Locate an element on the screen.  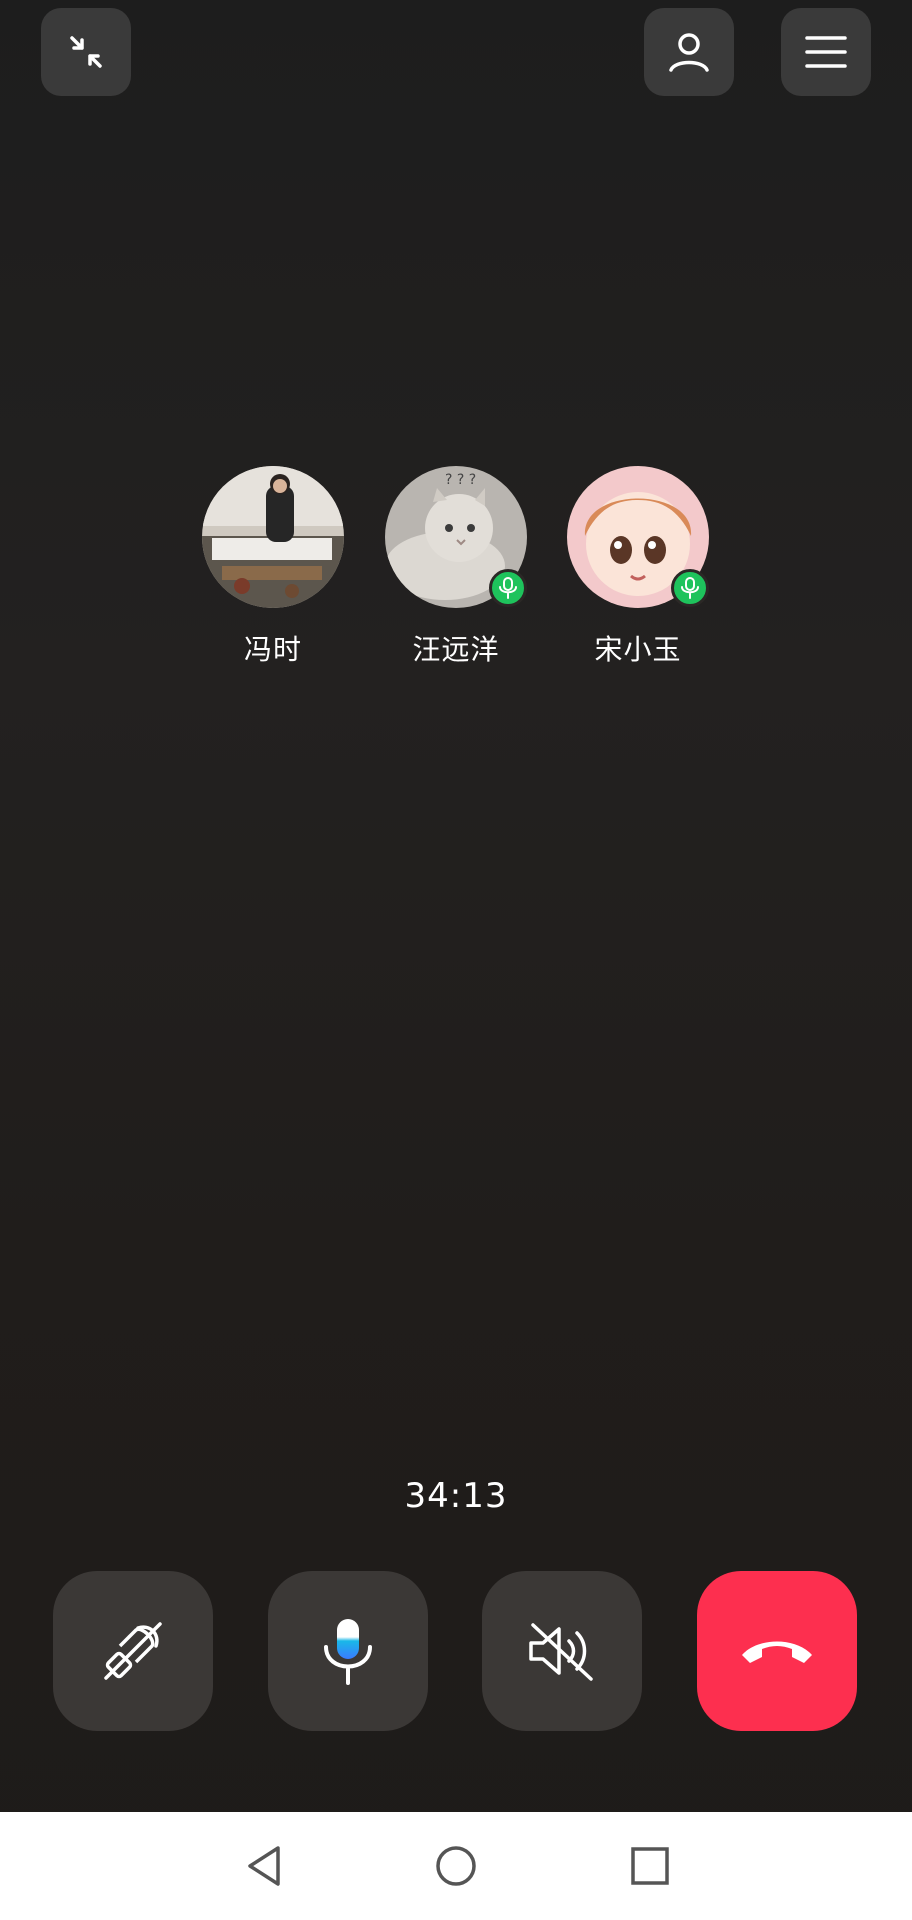
hamburger-menu-icon is located at coordinates (826, 52).